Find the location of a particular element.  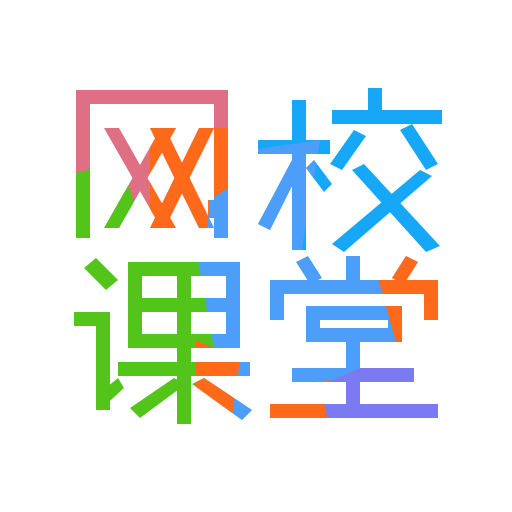

char-ke-glyph is located at coordinates (163, 341).